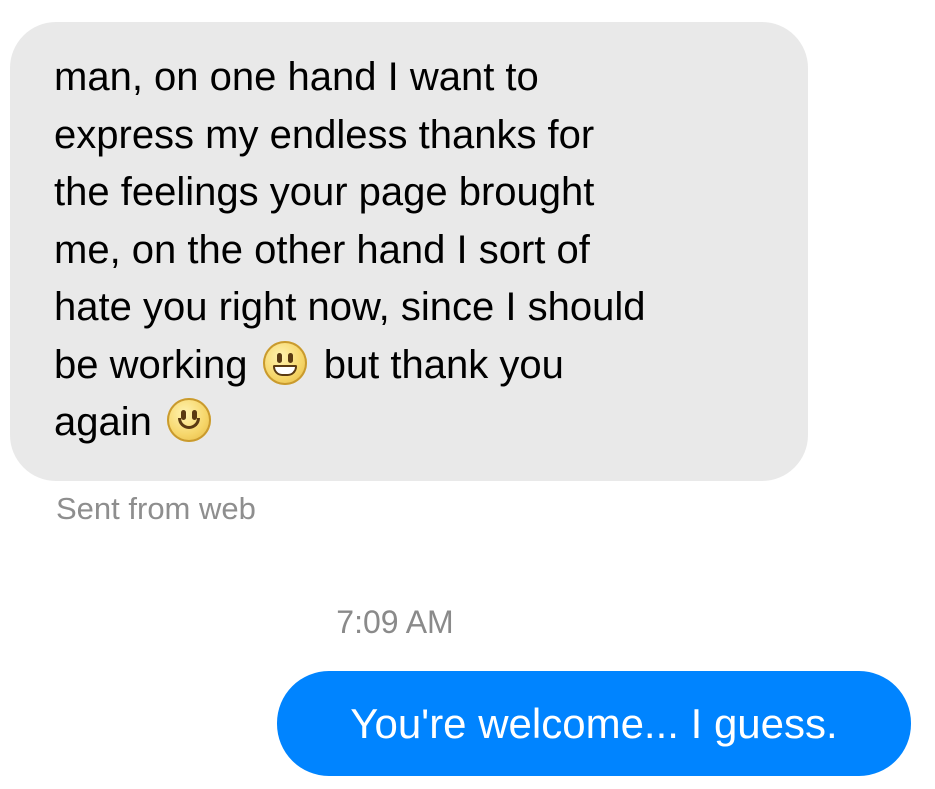 The height and width of the screenshot is (789, 935). Describe the element at coordinates (350, 307) in the screenshot. I see `message-line: hate you right now, since I should` at that location.